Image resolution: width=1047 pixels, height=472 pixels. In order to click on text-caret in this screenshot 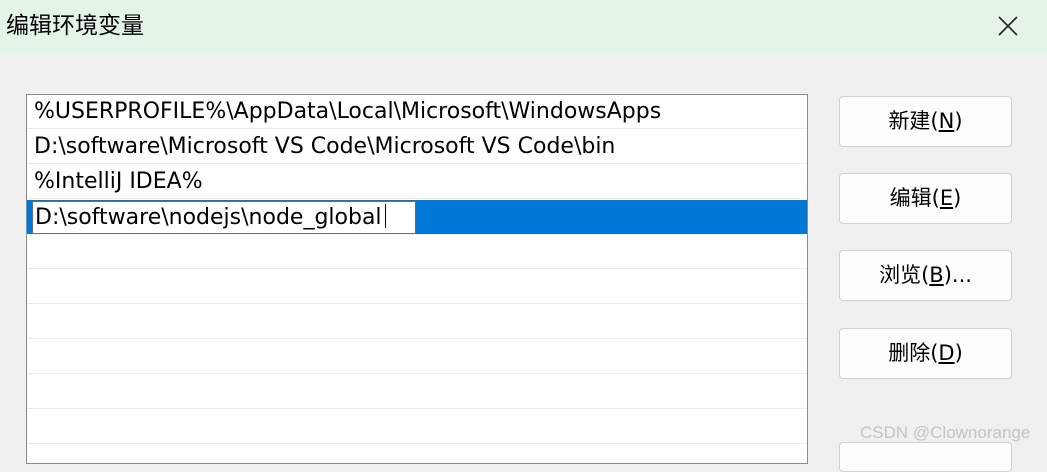, I will do `click(385, 216)`.